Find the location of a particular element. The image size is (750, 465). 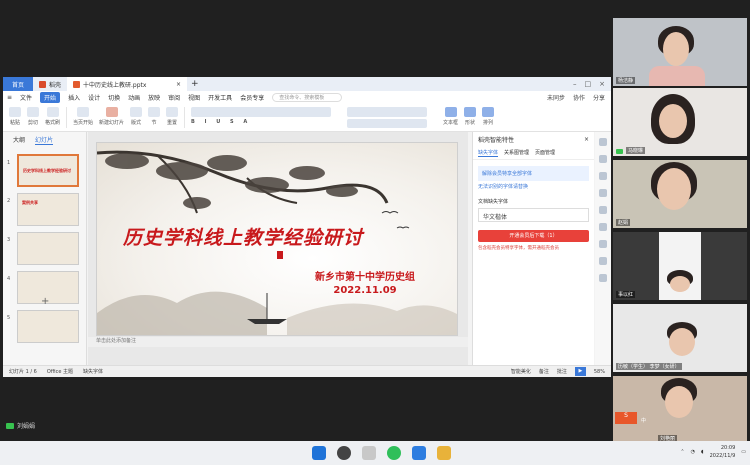

paragraph-box is located at coordinates (387, 112).